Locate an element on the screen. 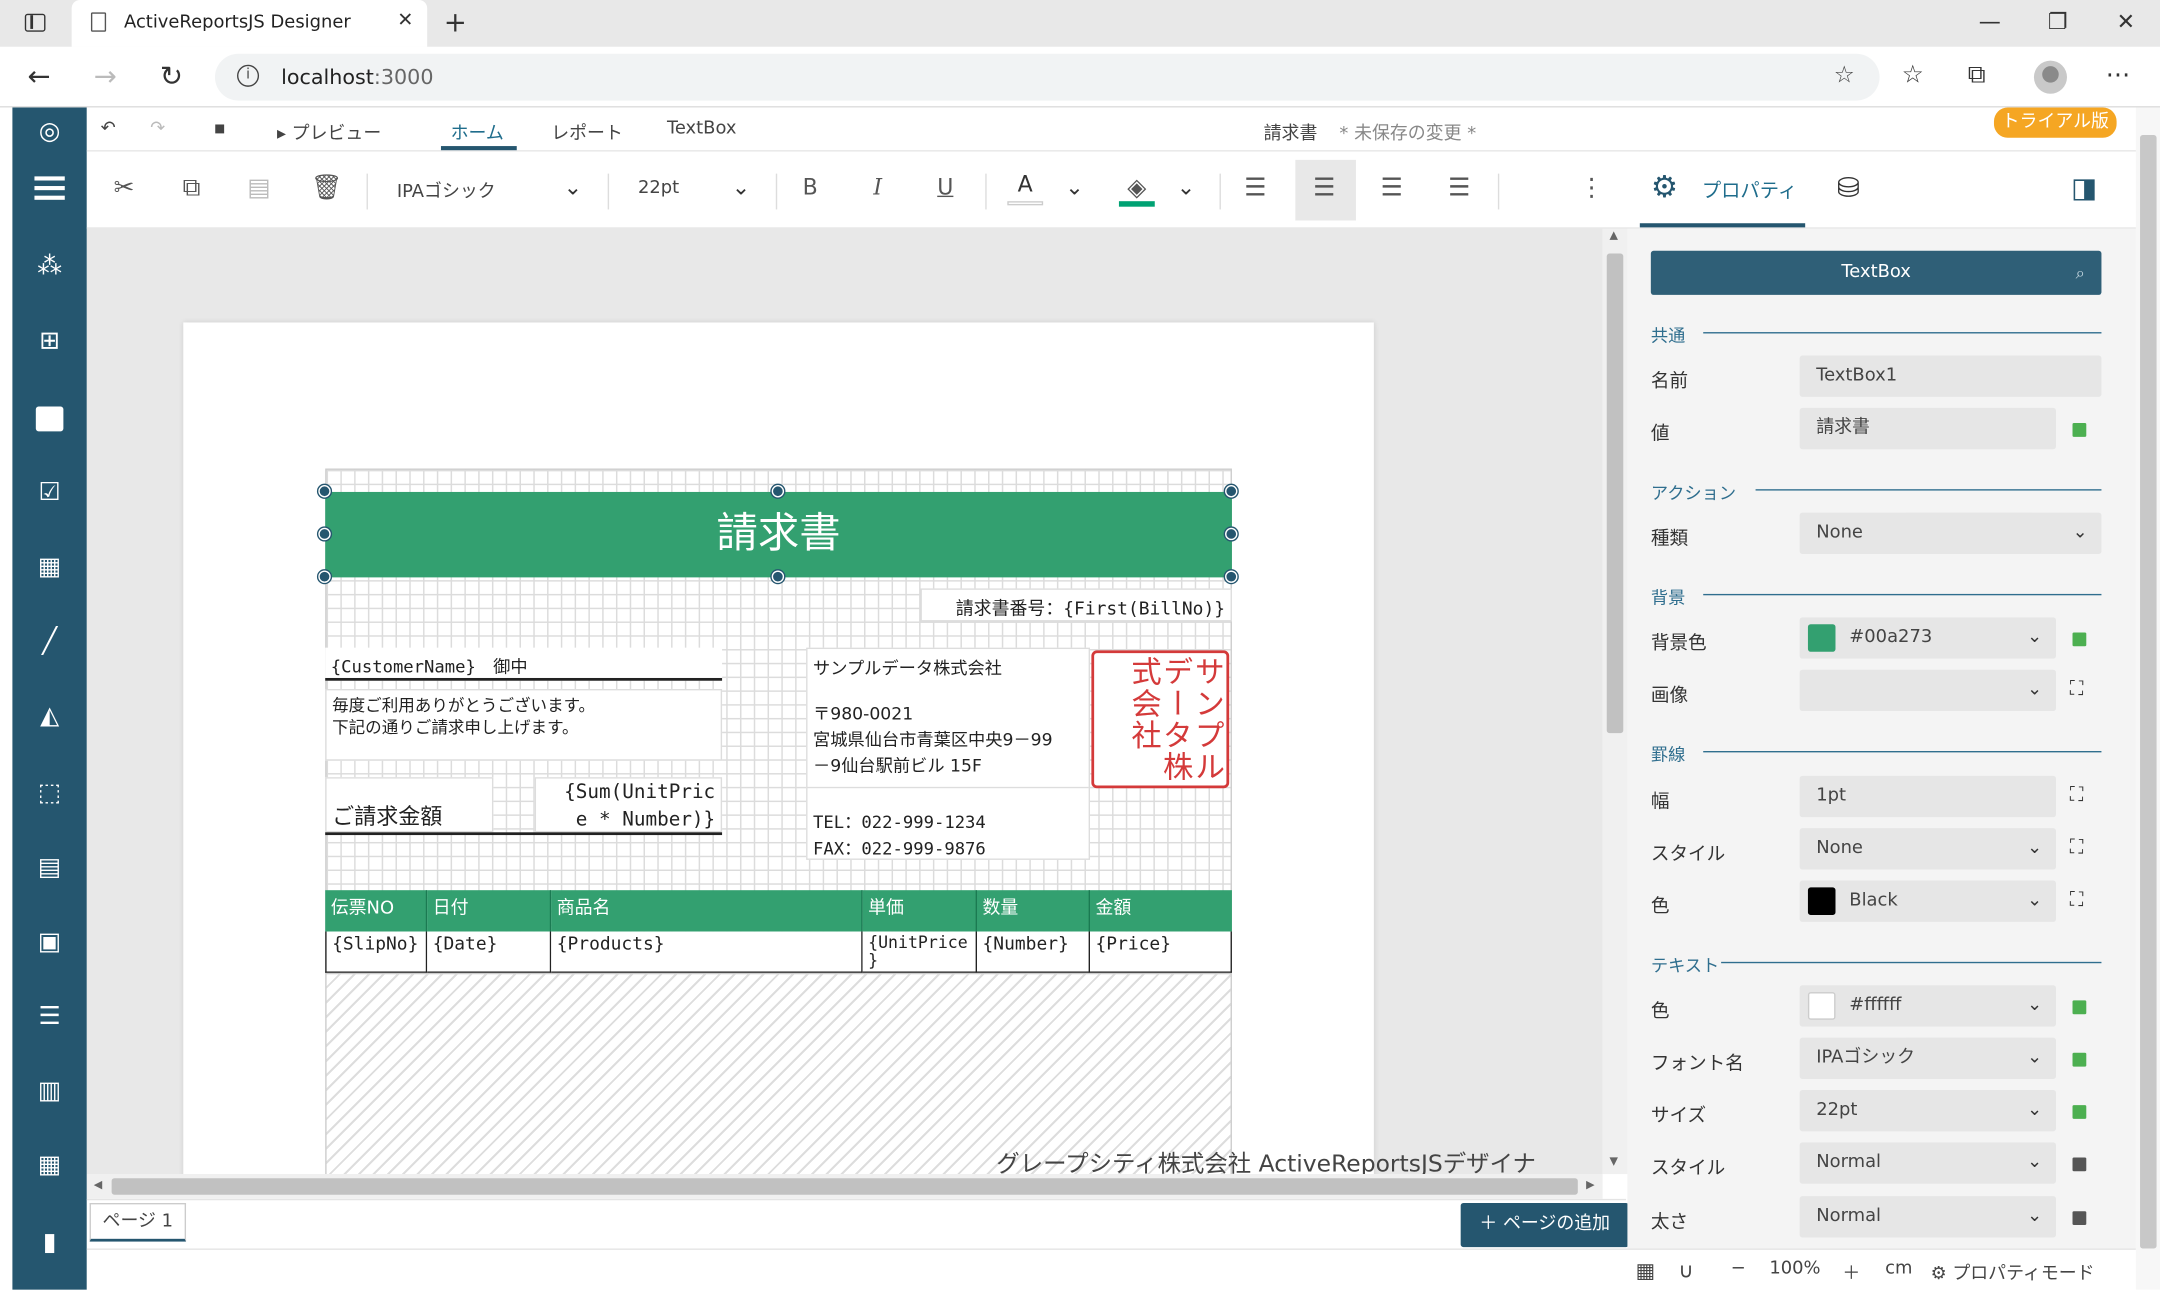 The height and width of the screenshot is (1290, 2160). action-type-select: None ⌄ is located at coordinates (1950, 533).